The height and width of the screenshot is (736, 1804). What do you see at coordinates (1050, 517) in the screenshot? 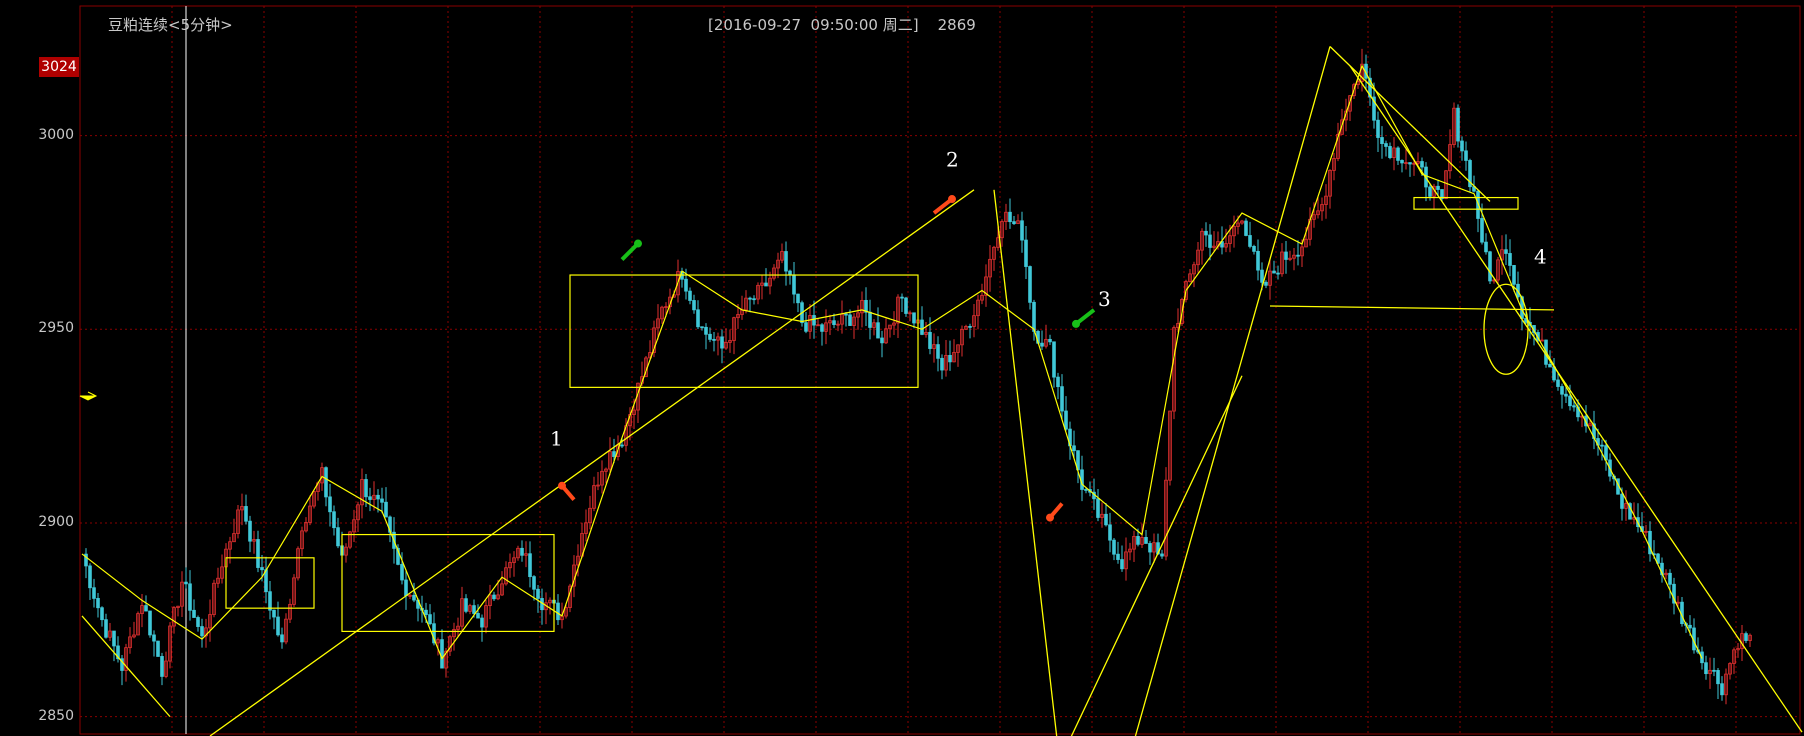
I see `signal-arrow-red-2-head` at bounding box center [1050, 517].